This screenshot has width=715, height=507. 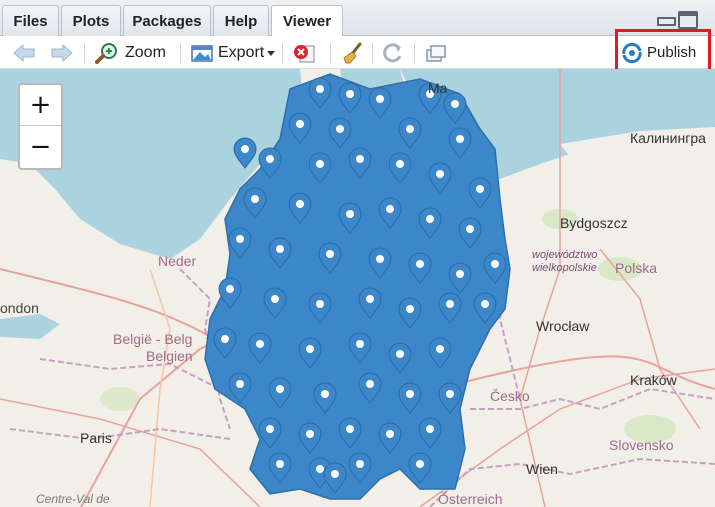 What do you see at coordinates (241, 52) in the screenshot?
I see `export-label: Export` at bounding box center [241, 52].